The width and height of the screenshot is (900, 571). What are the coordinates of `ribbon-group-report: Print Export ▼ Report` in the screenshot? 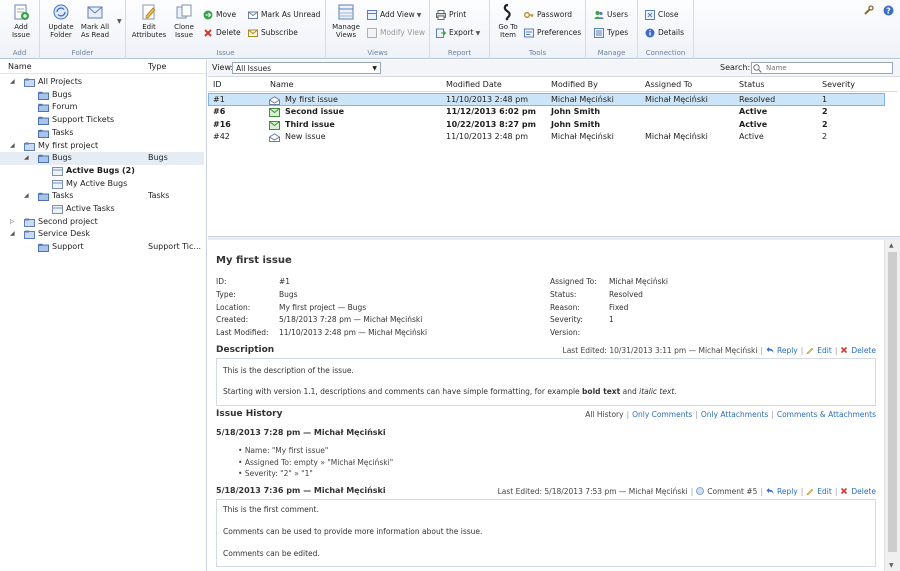 It's located at (460, 29).